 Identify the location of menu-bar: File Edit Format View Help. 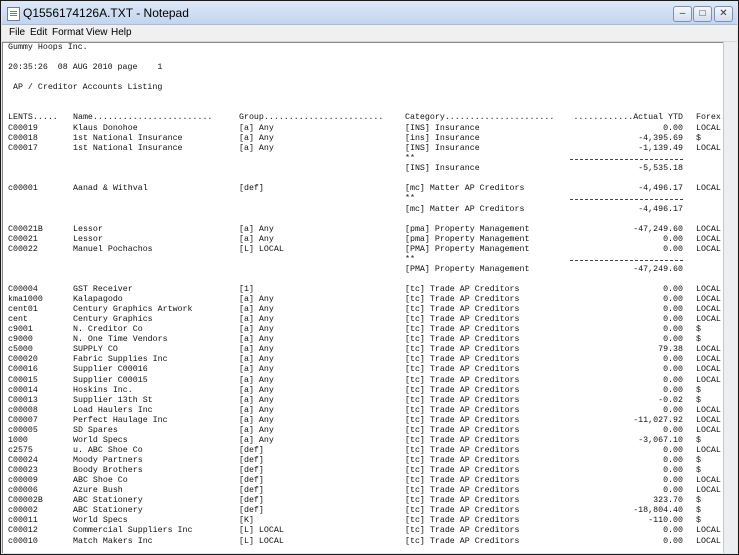
(369, 33).